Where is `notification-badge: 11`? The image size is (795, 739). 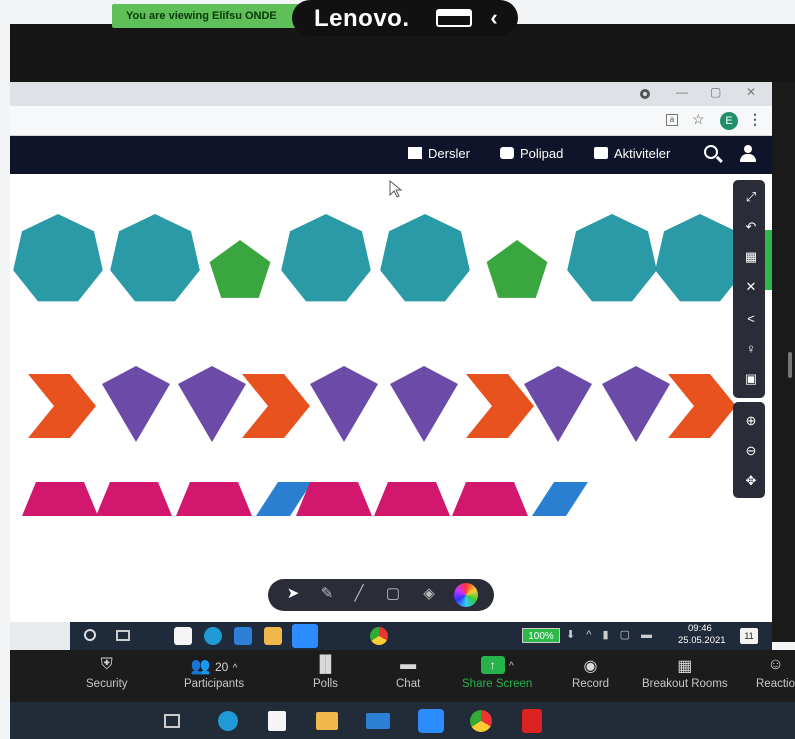 notification-badge: 11 is located at coordinates (749, 636).